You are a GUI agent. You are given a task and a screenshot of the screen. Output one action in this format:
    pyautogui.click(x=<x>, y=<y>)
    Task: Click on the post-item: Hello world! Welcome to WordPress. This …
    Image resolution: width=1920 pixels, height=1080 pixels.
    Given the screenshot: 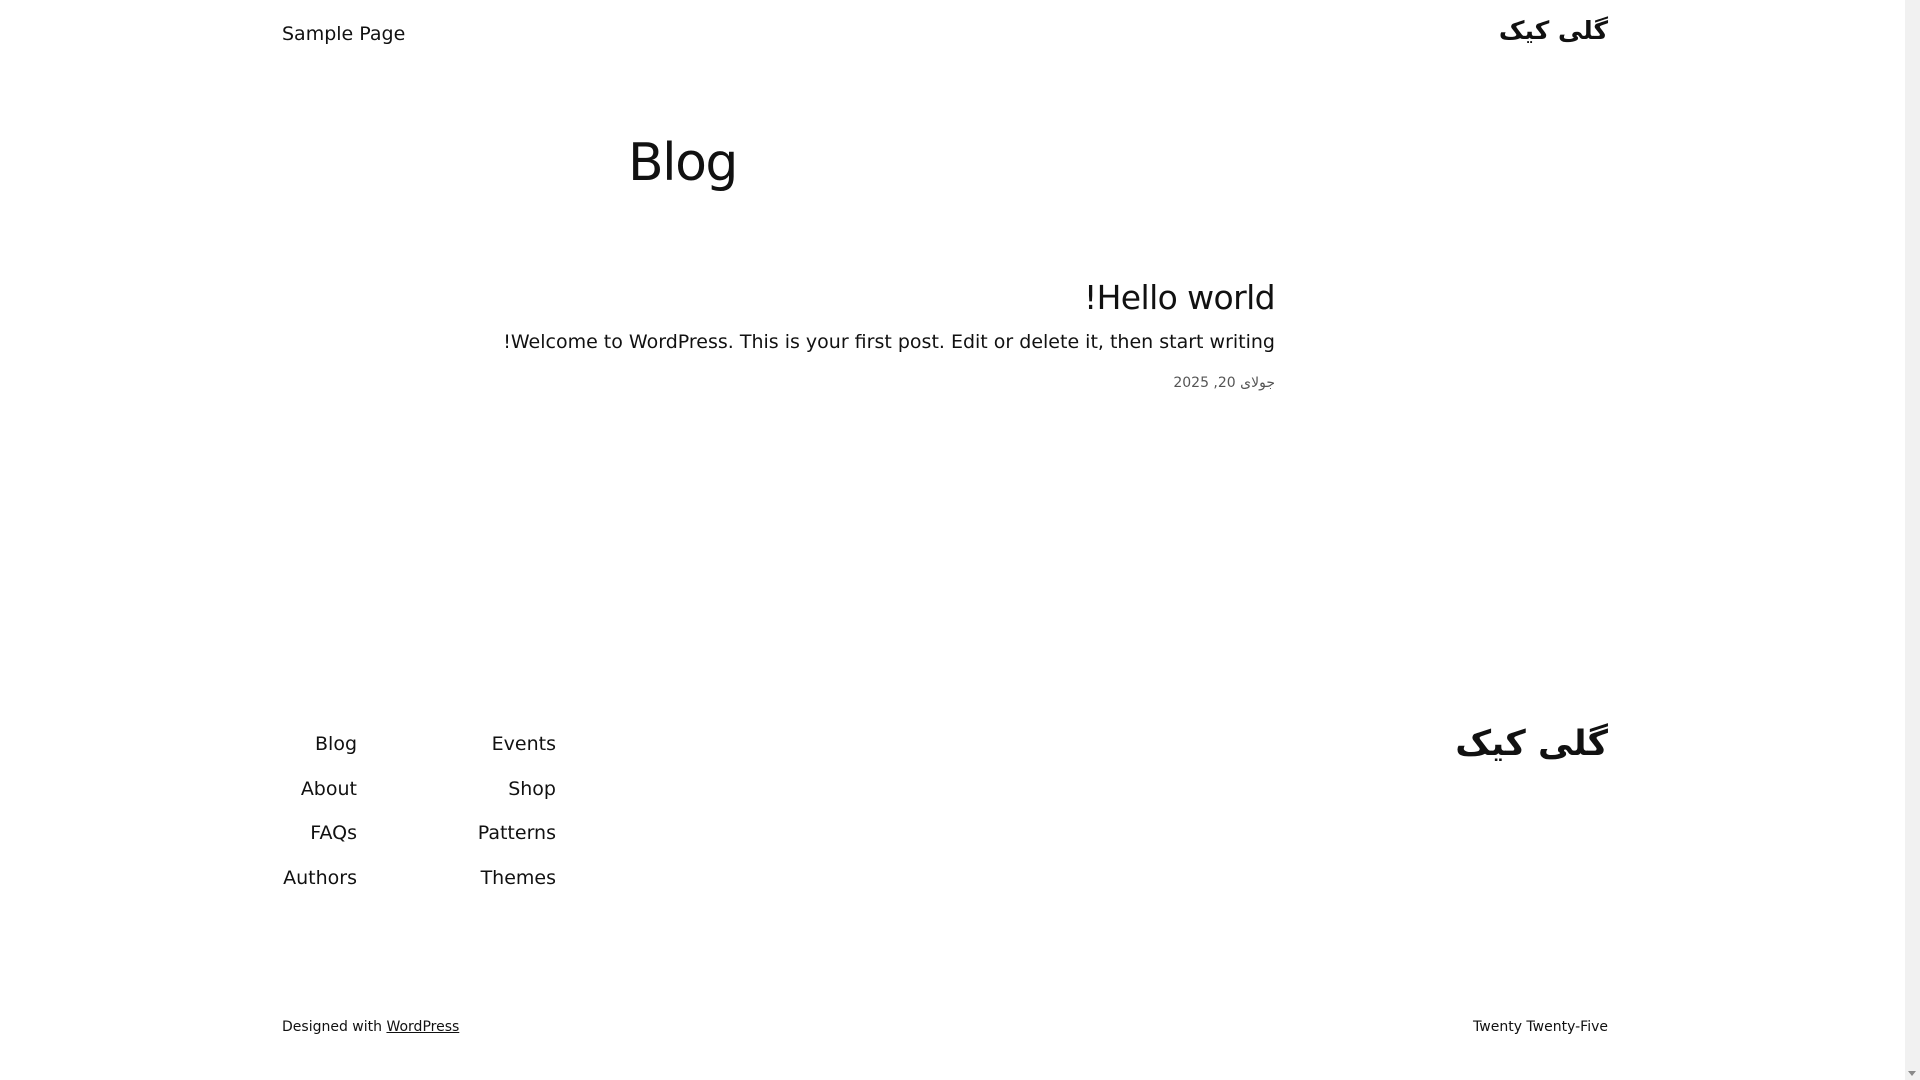 What is the action you would take?
    pyautogui.click(x=889, y=334)
    